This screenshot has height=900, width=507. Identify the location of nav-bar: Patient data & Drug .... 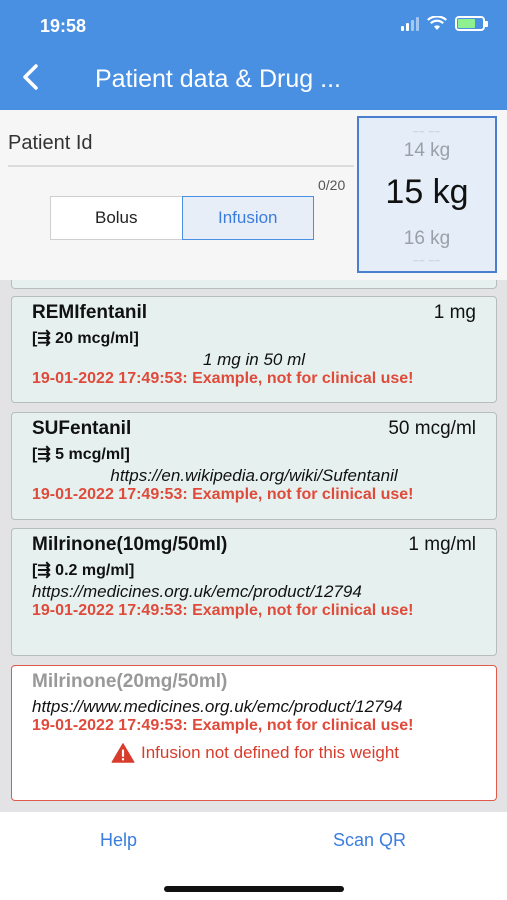
(253, 80).